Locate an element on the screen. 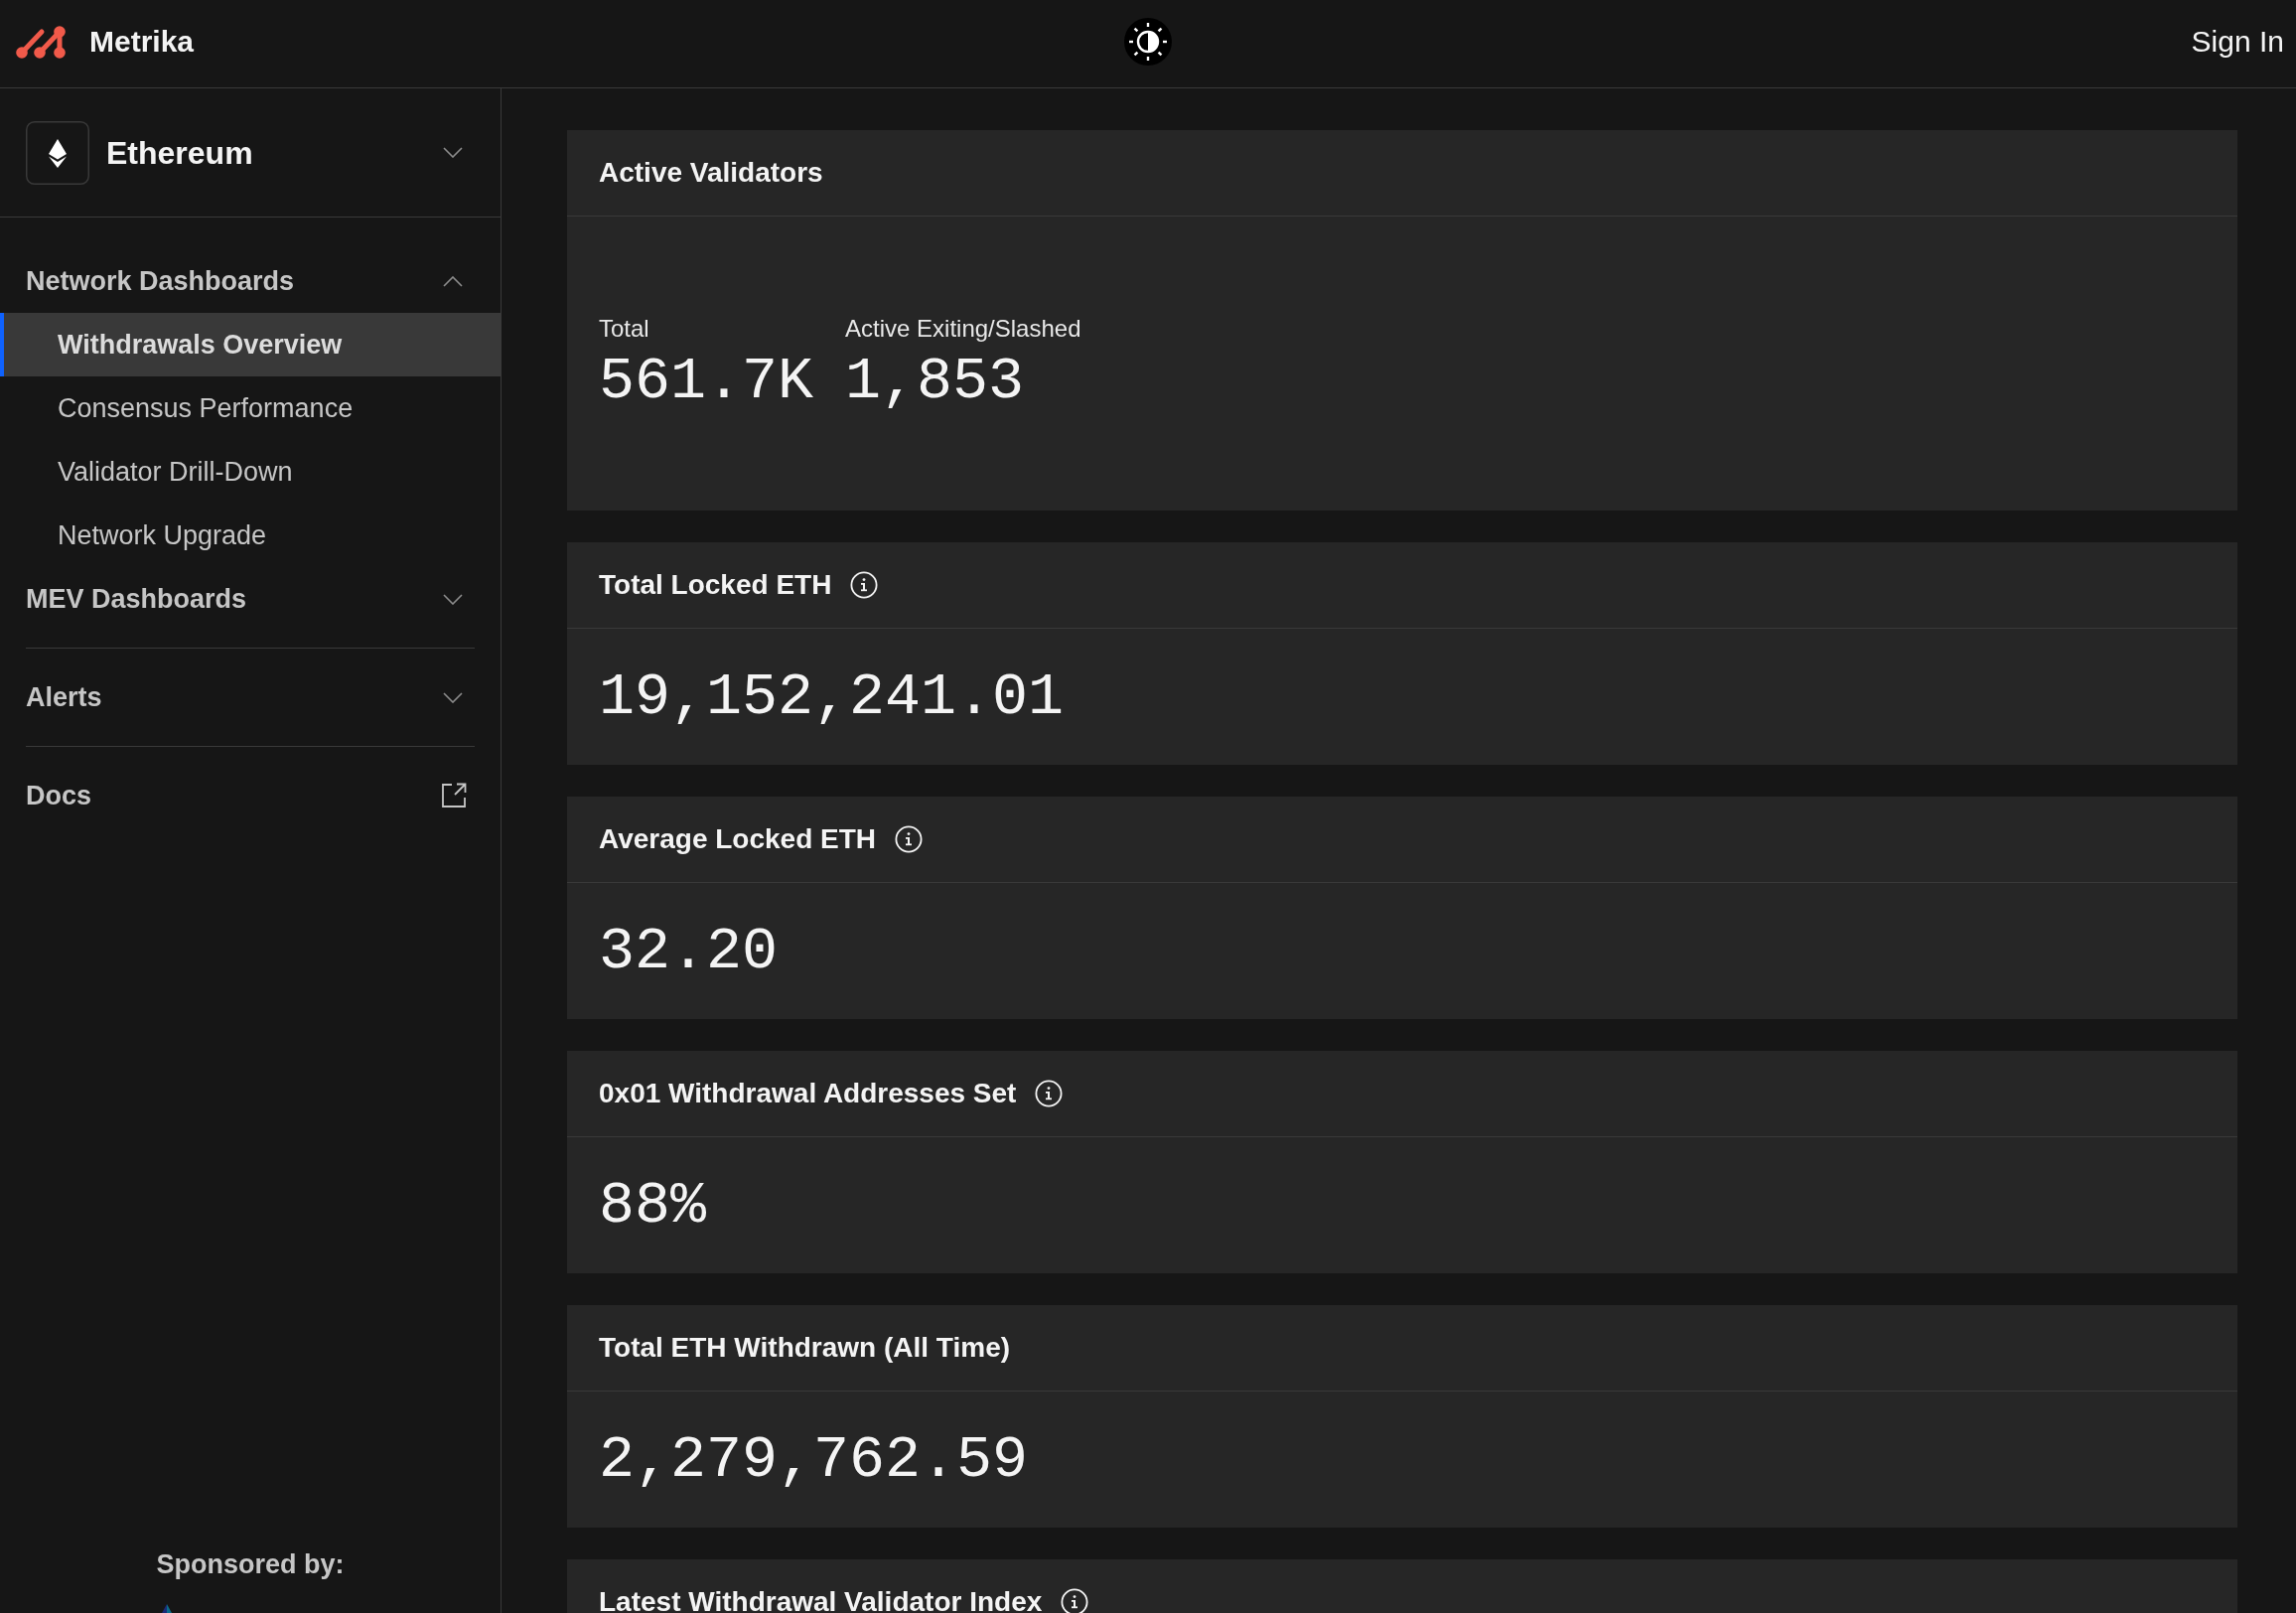 The height and width of the screenshot is (1613, 2296). nav-item: Network Upgrade is located at coordinates (250, 535).